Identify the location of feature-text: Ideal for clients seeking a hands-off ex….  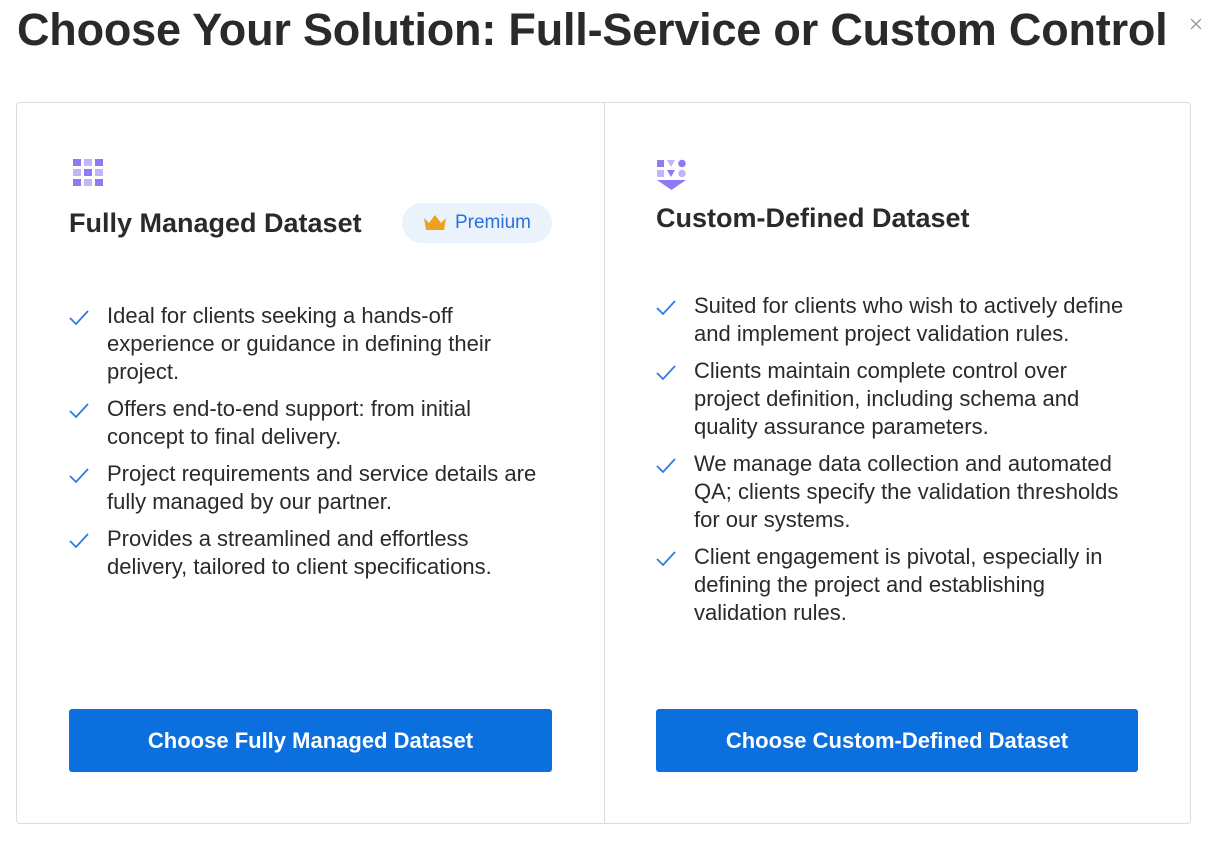
(299, 343).